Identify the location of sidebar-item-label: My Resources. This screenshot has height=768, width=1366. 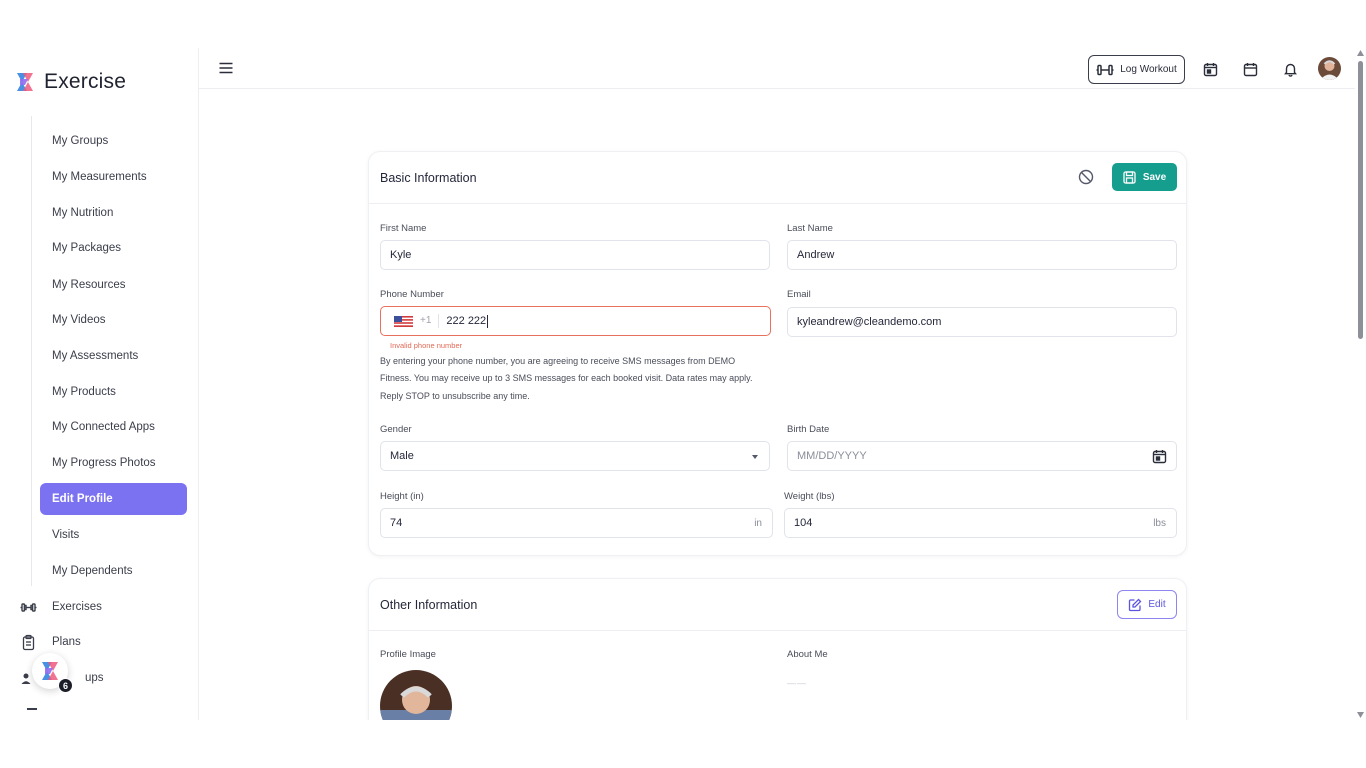
(89, 285).